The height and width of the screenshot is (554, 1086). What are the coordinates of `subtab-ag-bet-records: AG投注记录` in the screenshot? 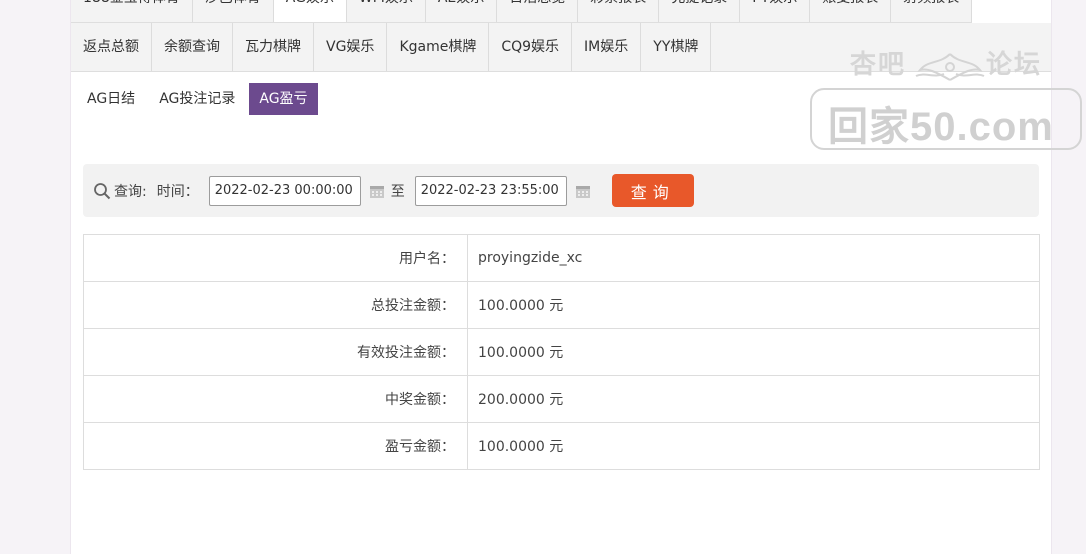 It's located at (197, 99).